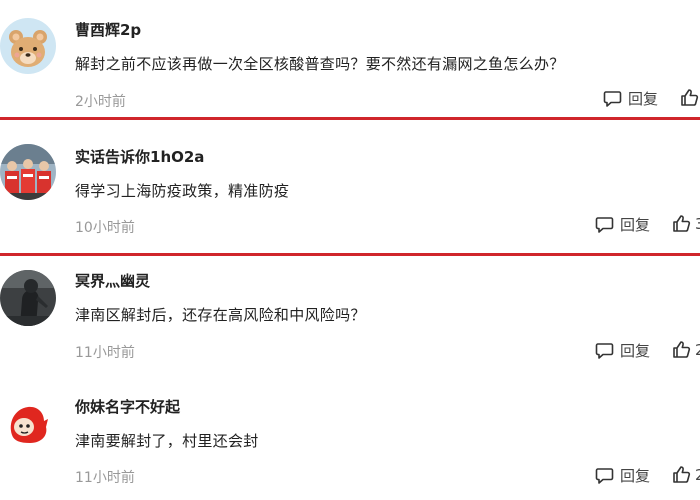  Describe the element at coordinates (139, 156) in the screenshot. I see `comment-username: 实话告诉你1hO2a` at that location.